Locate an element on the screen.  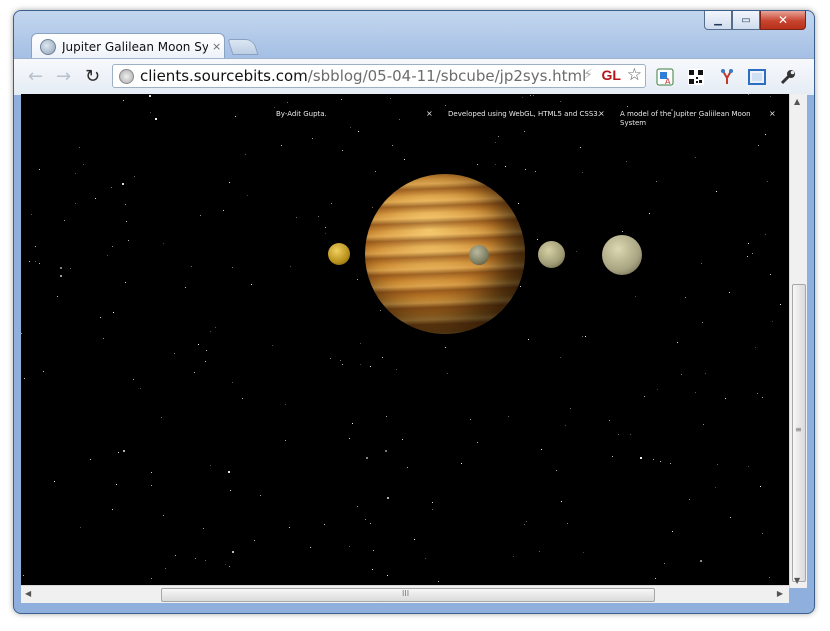
reload-button: ↻ is located at coordinates (92, 76).